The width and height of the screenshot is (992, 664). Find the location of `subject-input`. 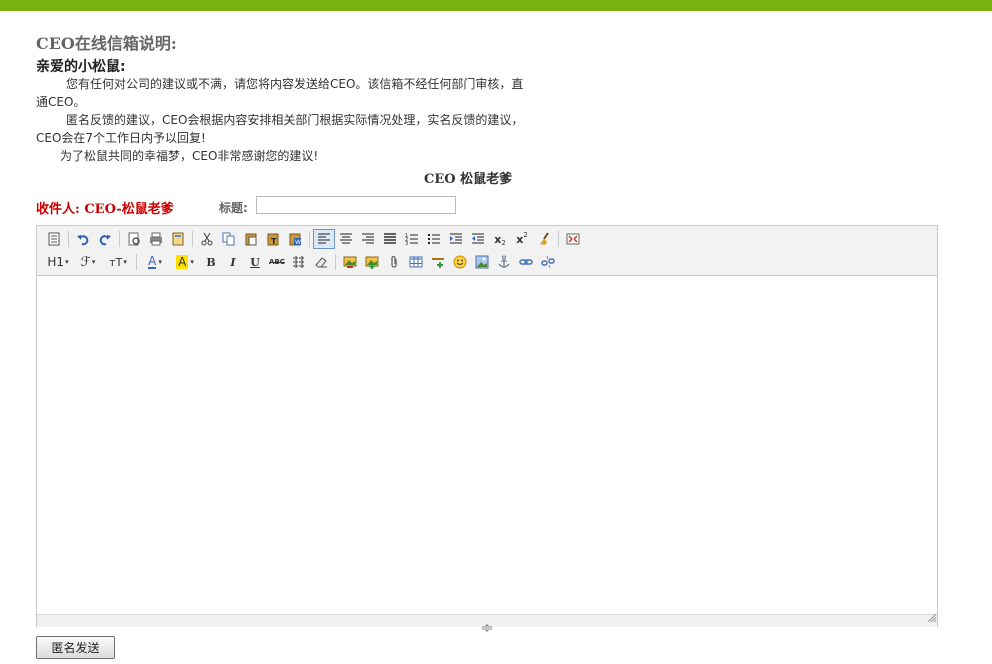

subject-input is located at coordinates (356, 205).